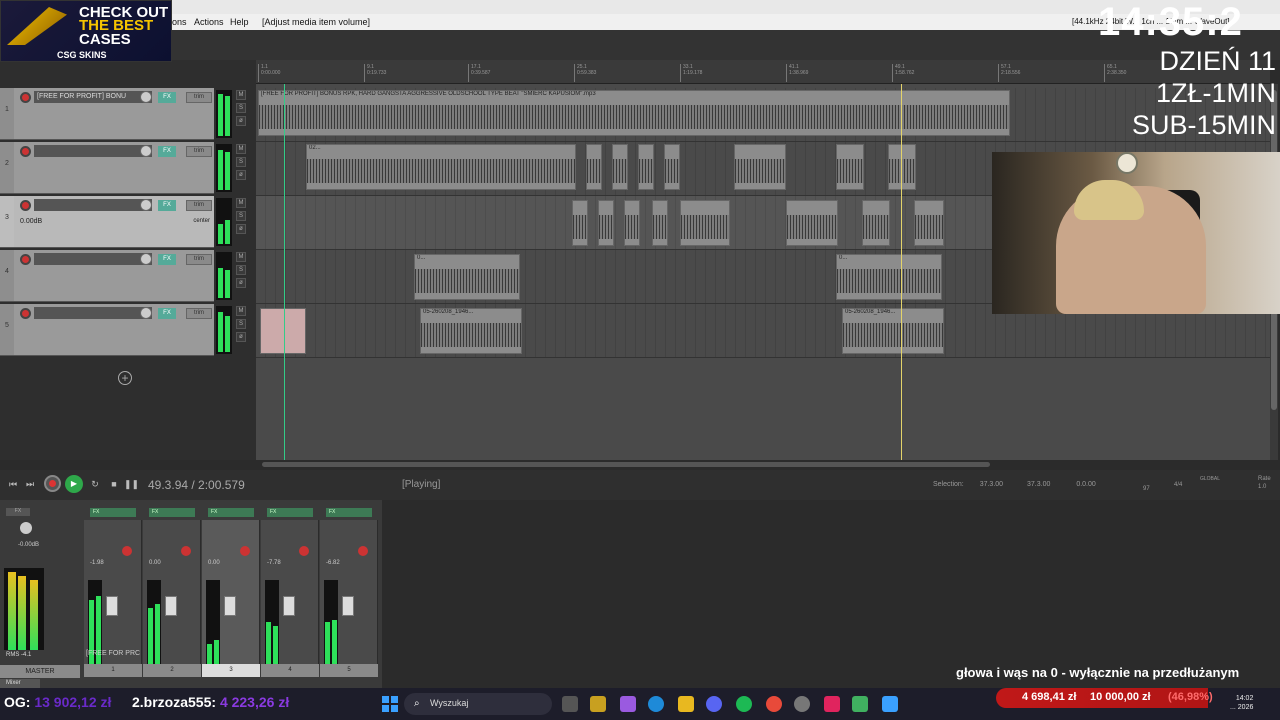 The height and width of the screenshot is (720, 1280). What do you see at coordinates (93, 97) in the screenshot?
I see `track-name: [FREE FOR PROFIT] BONU` at bounding box center [93, 97].